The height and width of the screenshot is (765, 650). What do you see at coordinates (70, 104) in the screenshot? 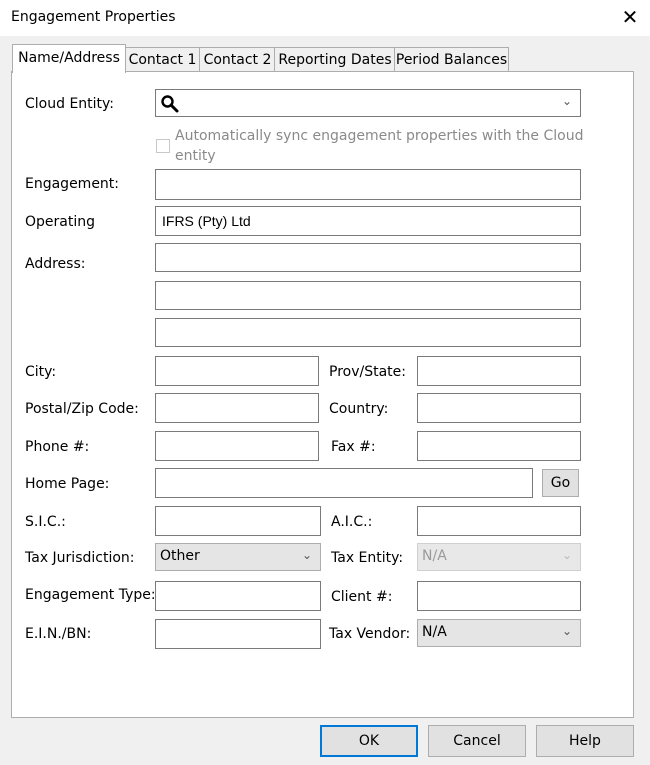
I see `cloud-entity-label: Cloud Entity:` at bounding box center [70, 104].